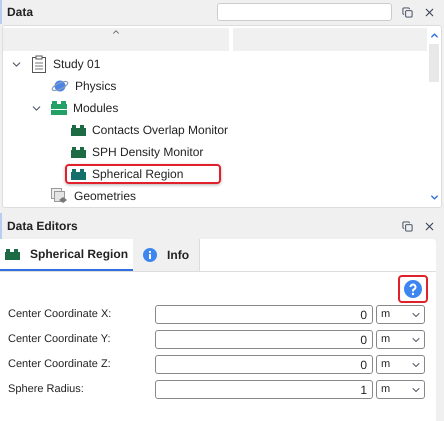  What do you see at coordinates (59, 340) in the screenshot?
I see `field-label: Center Coordinate Y:` at bounding box center [59, 340].